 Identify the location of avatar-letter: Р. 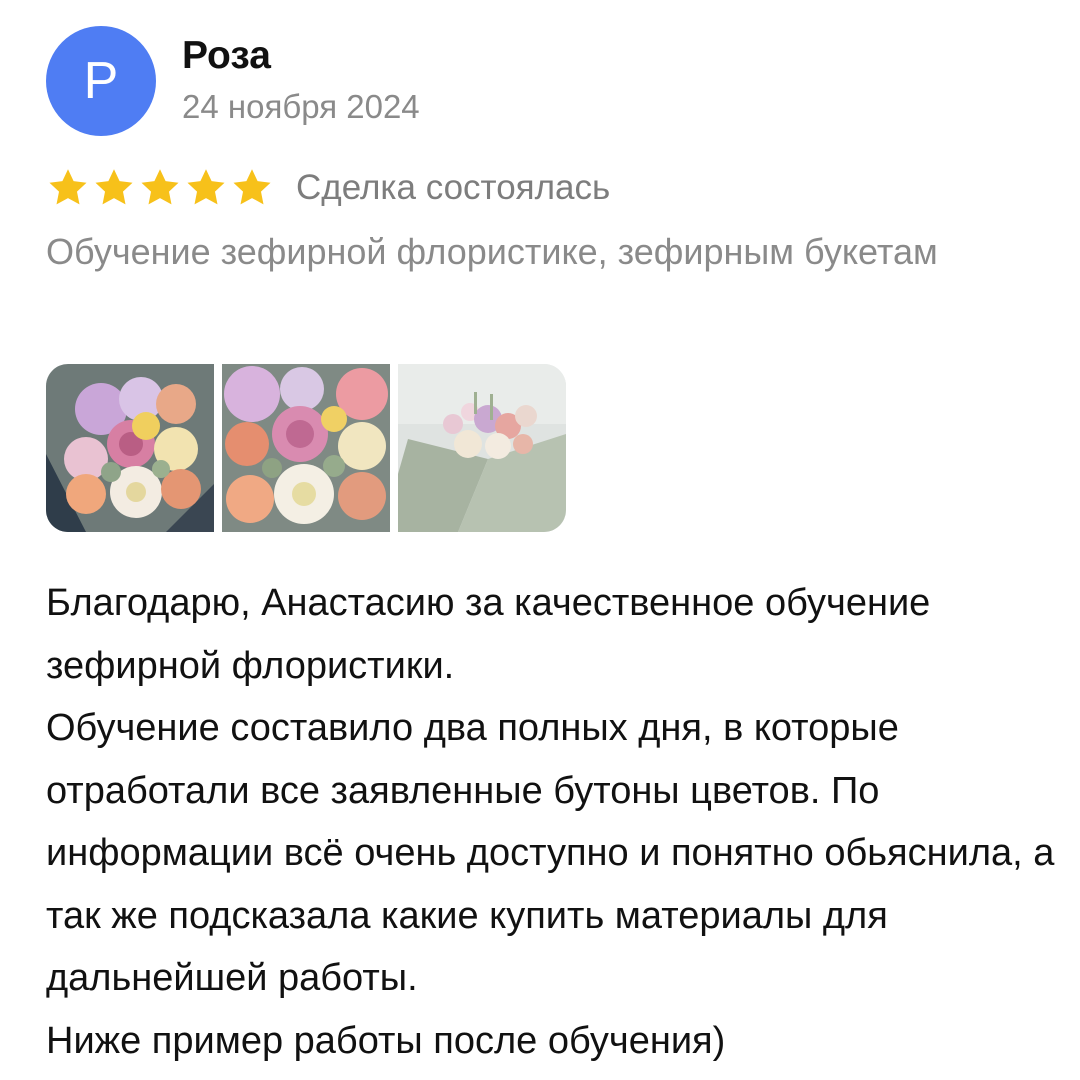
(101, 81).